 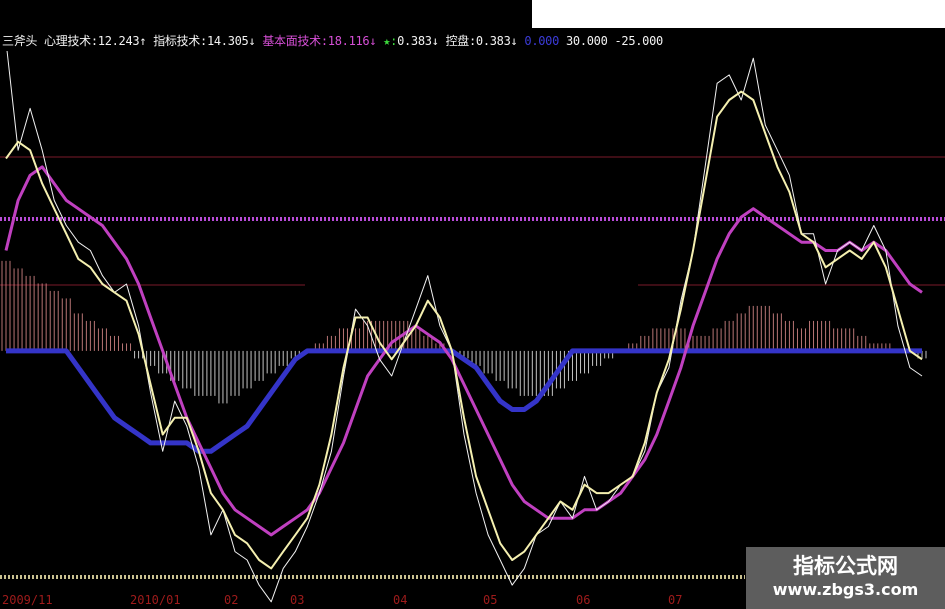 What do you see at coordinates (390, 41) in the screenshot?
I see `star-icon: ★:` at bounding box center [390, 41].